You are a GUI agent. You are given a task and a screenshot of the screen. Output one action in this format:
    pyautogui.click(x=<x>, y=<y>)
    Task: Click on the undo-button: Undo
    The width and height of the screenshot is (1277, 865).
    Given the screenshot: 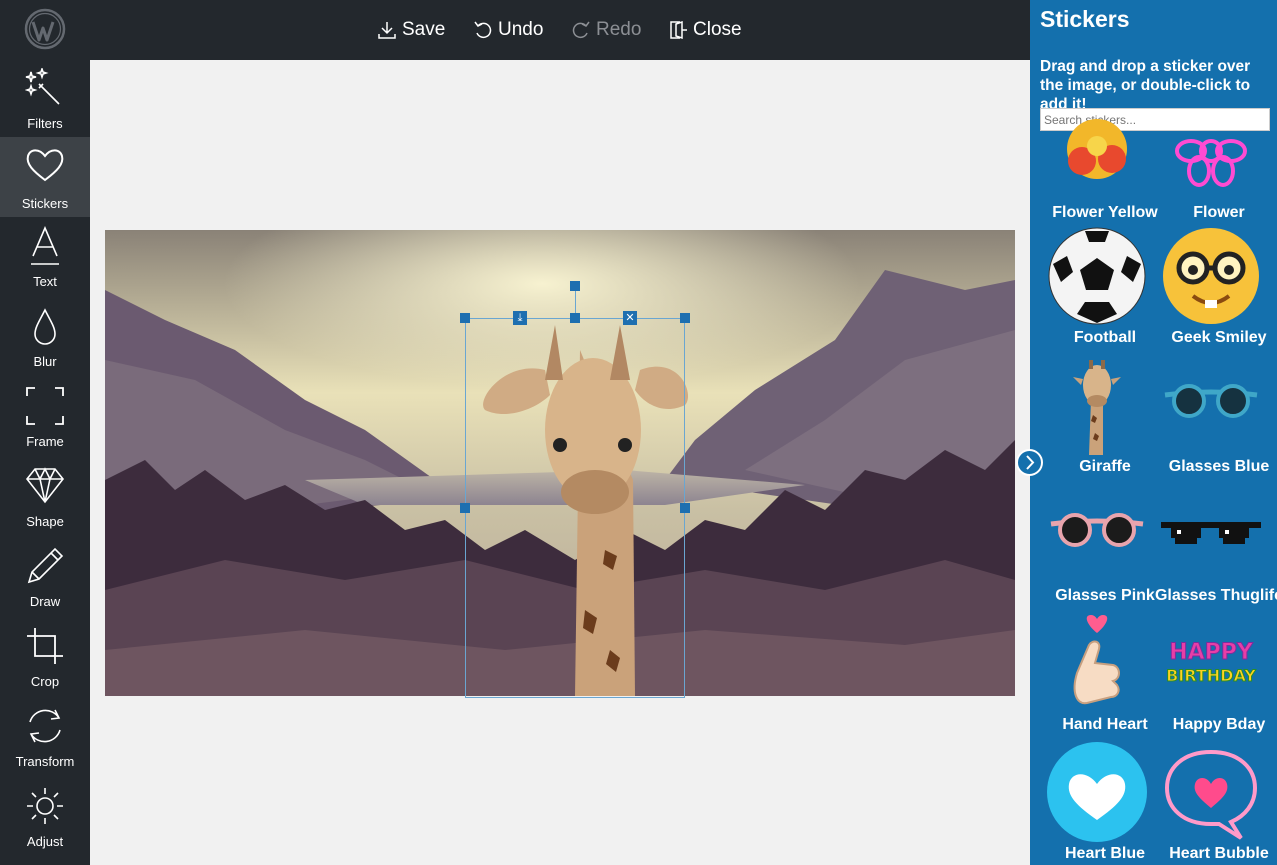 What is the action you would take?
    pyautogui.click(x=508, y=30)
    